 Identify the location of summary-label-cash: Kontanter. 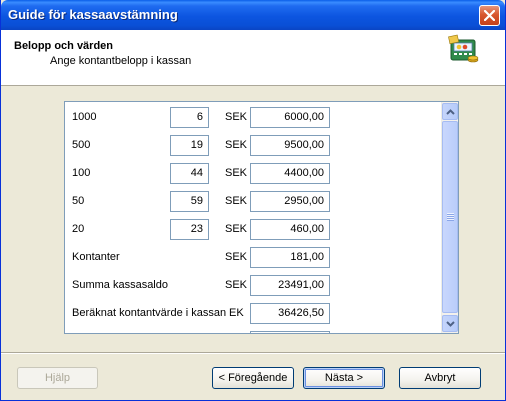
(96, 257).